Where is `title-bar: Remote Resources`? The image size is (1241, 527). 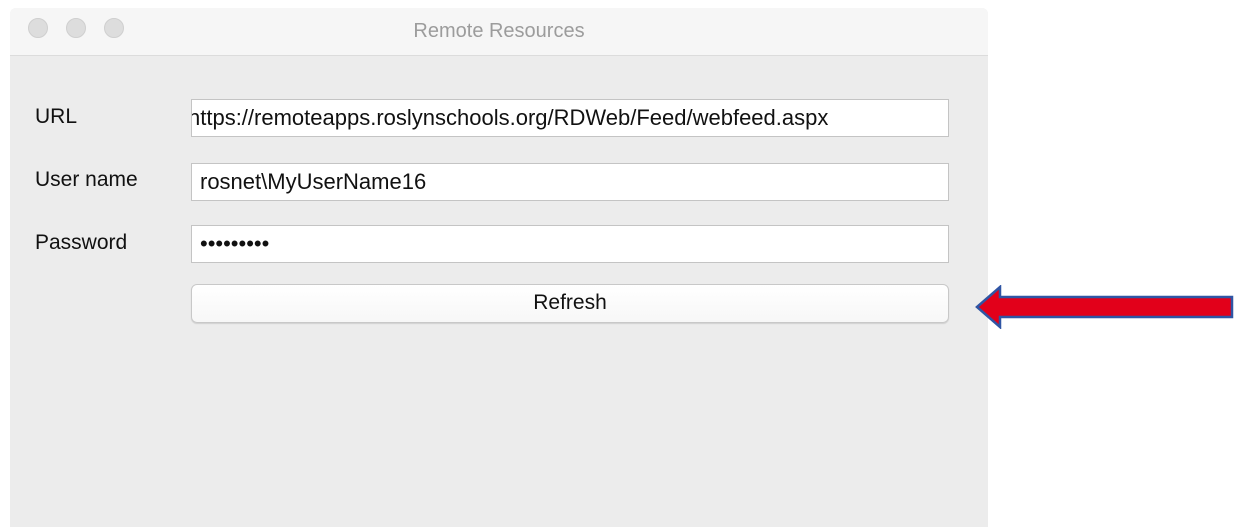
title-bar: Remote Resources is located at coordinates (499, 32).